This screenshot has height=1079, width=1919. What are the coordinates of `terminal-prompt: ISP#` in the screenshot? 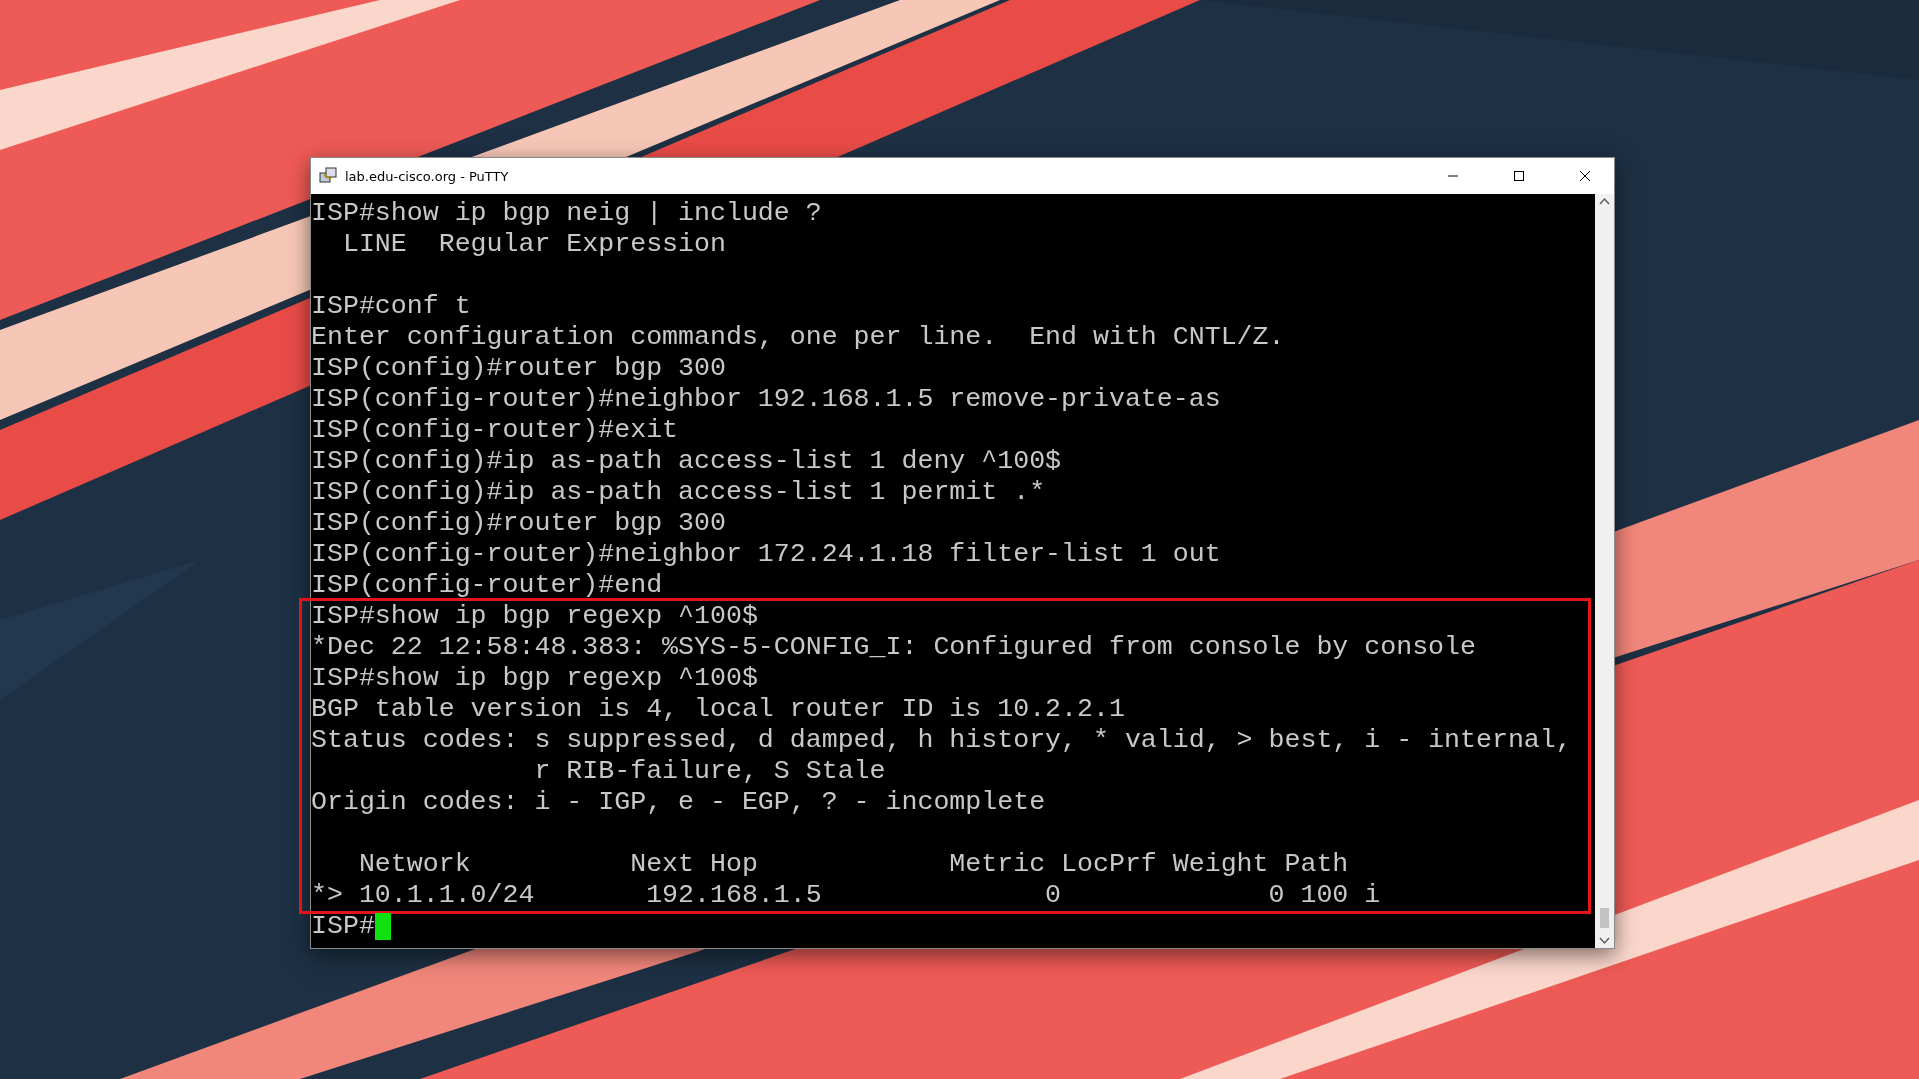 It's located at (343, 926).